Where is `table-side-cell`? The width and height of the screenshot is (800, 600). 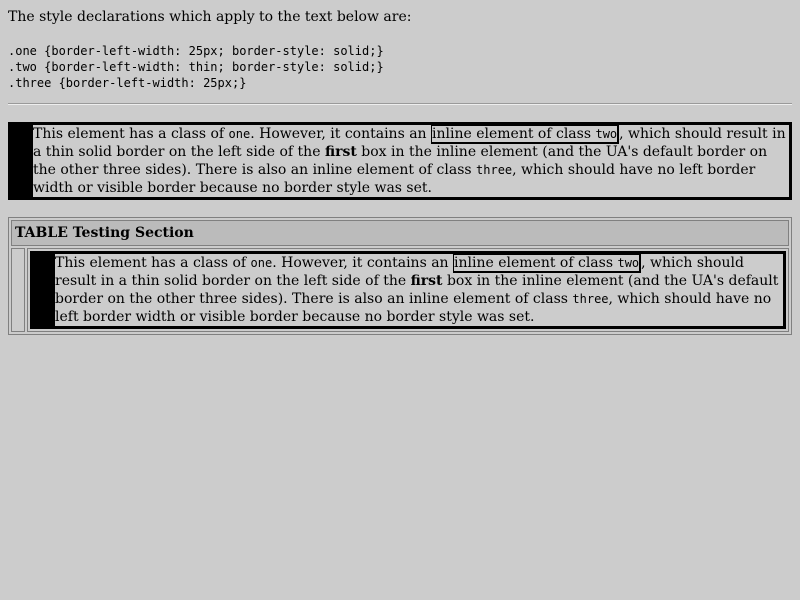 table-side-cell is located at coordinates (18, 290).